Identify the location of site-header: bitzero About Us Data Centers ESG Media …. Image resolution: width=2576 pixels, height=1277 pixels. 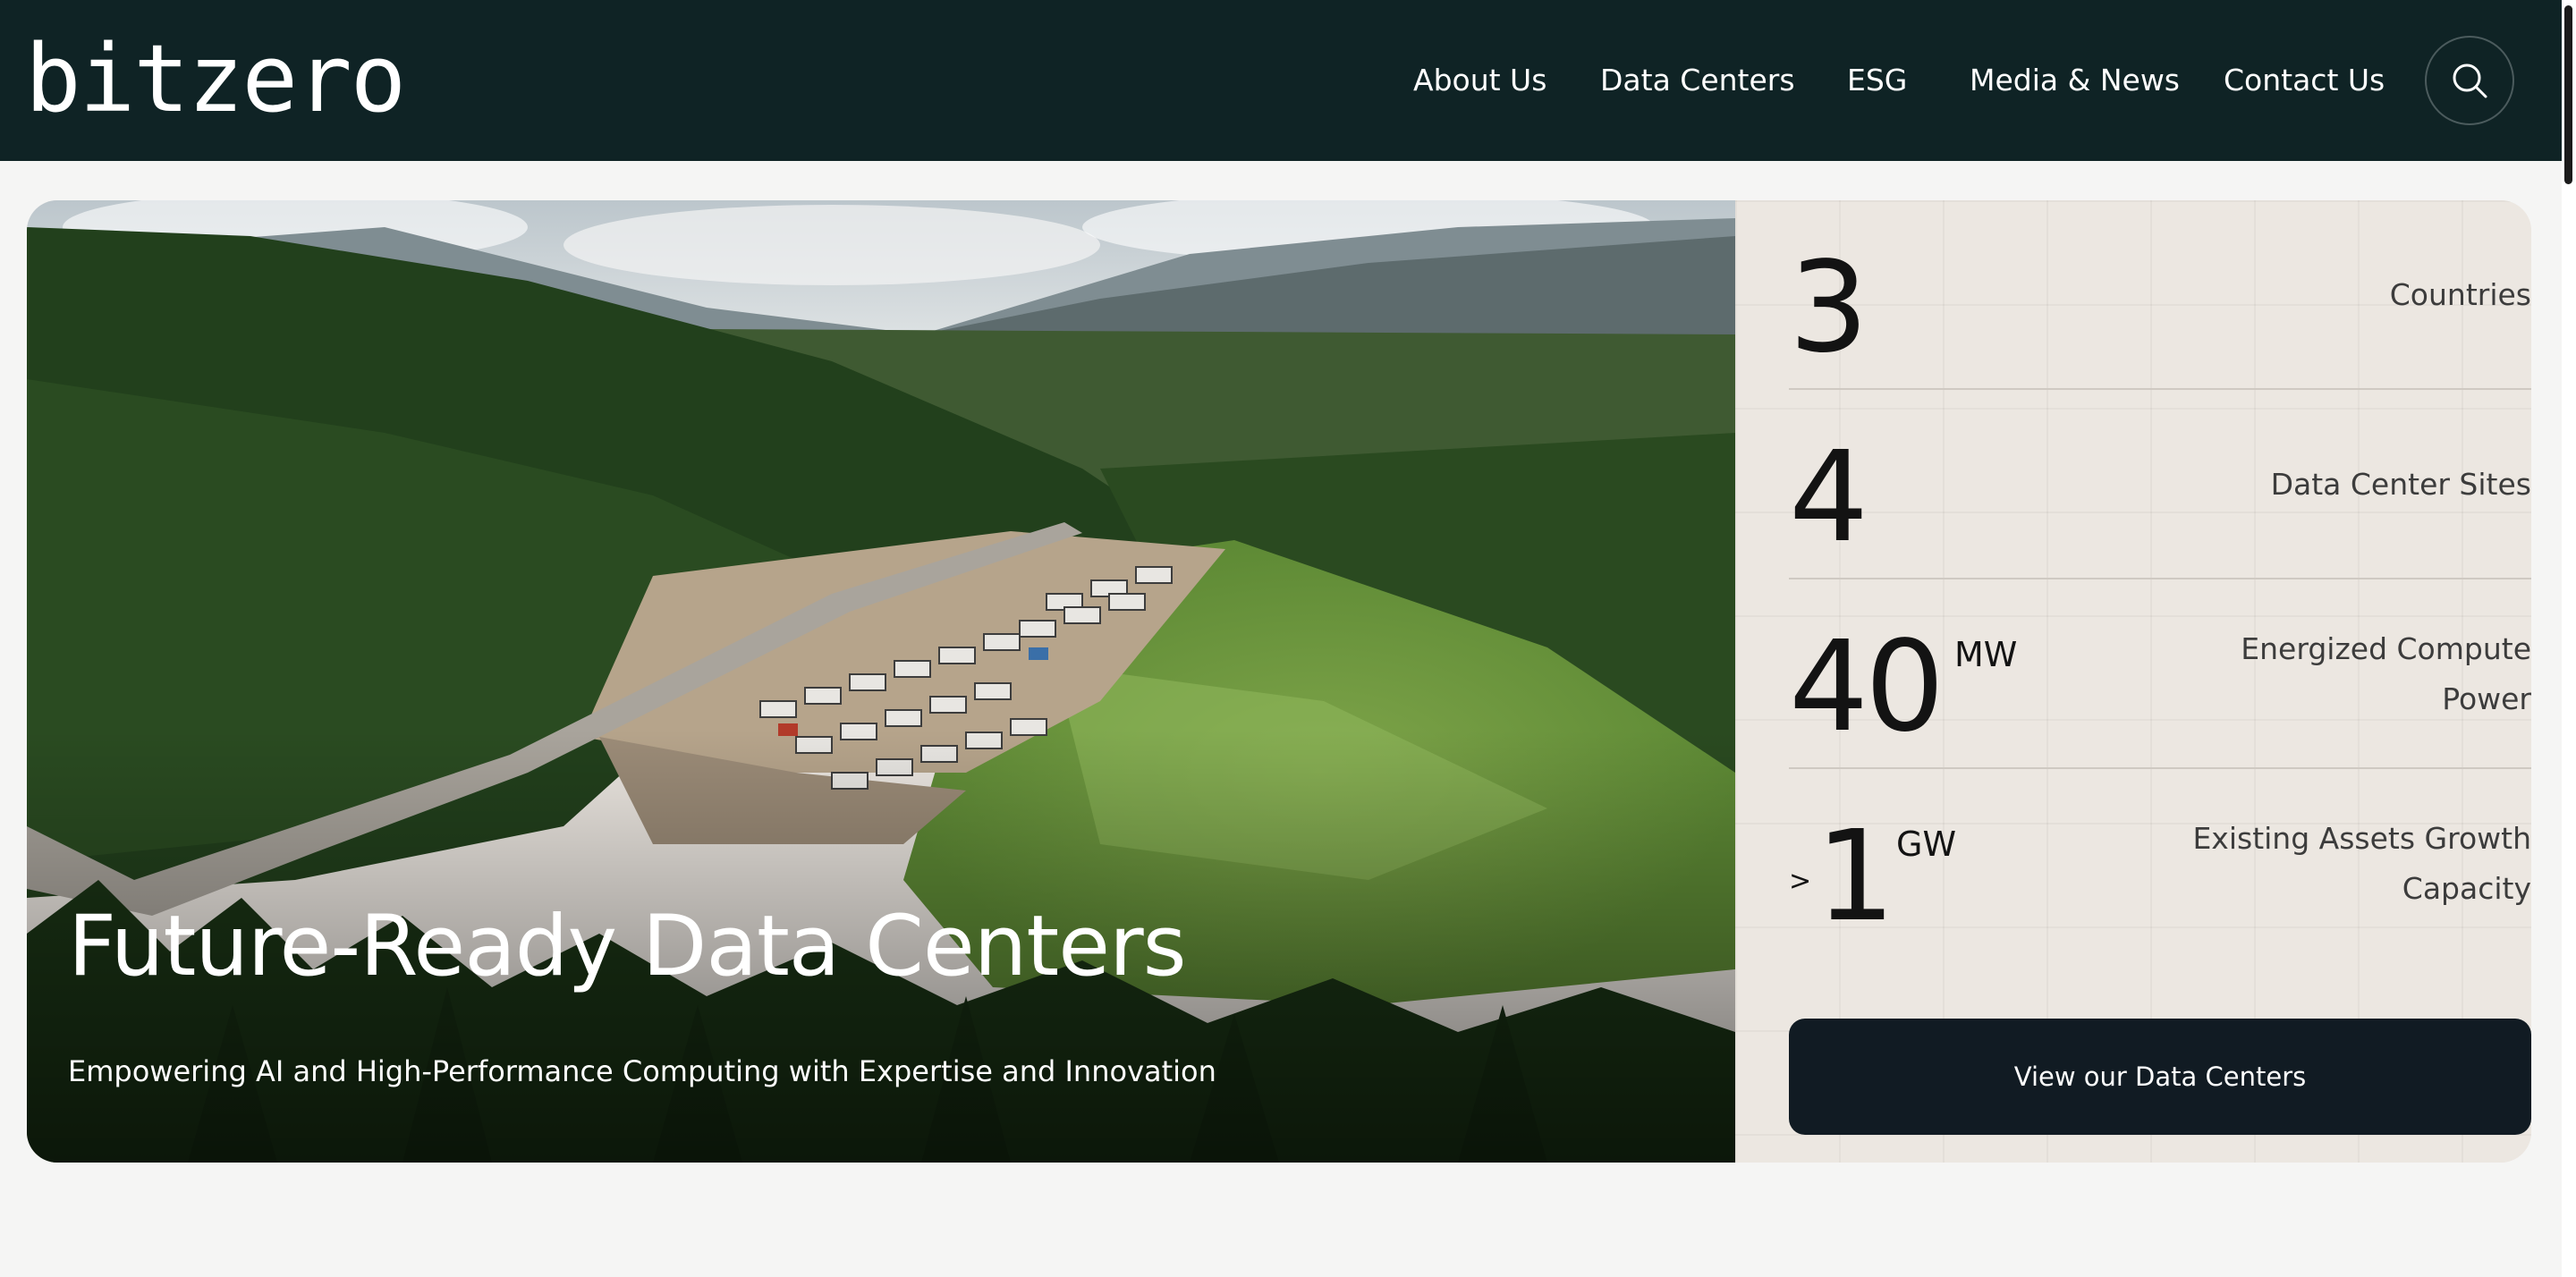
(1281, 80).